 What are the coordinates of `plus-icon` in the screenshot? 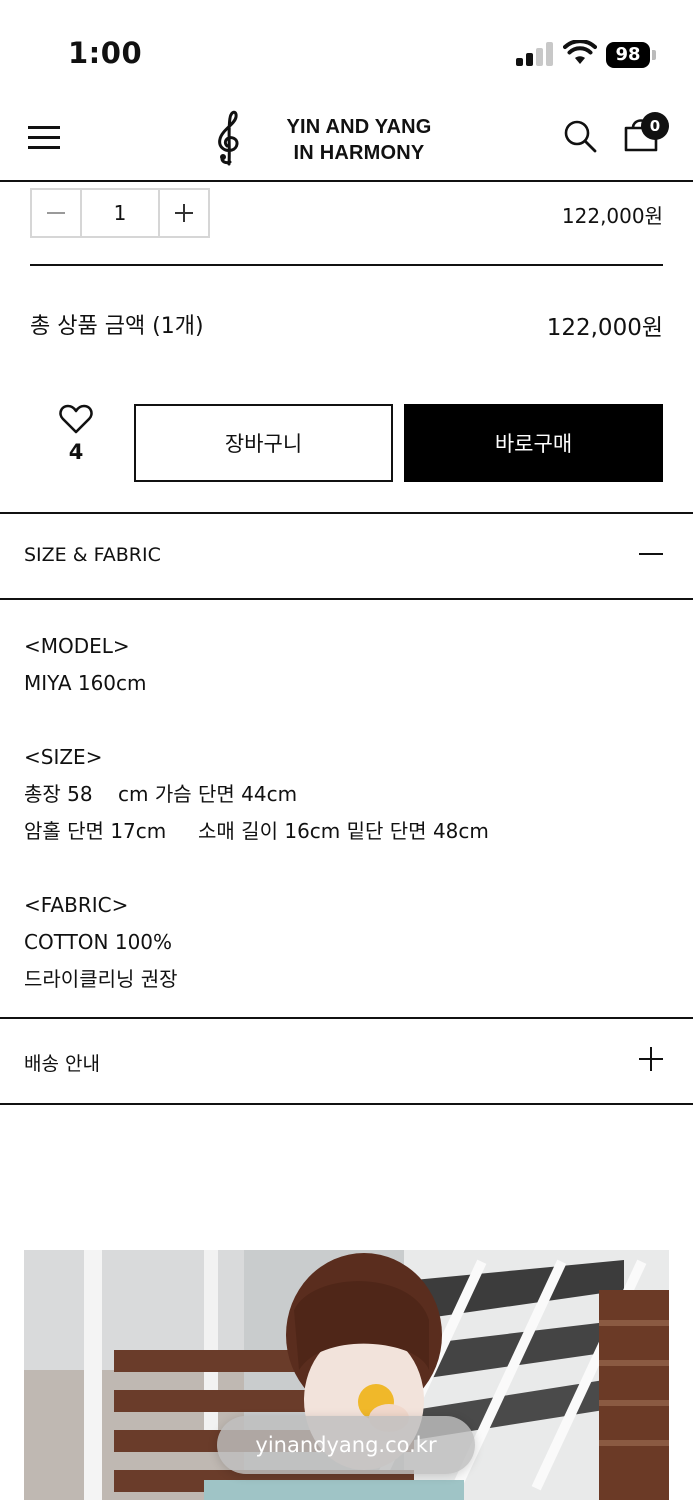 It's located at (184, 213).